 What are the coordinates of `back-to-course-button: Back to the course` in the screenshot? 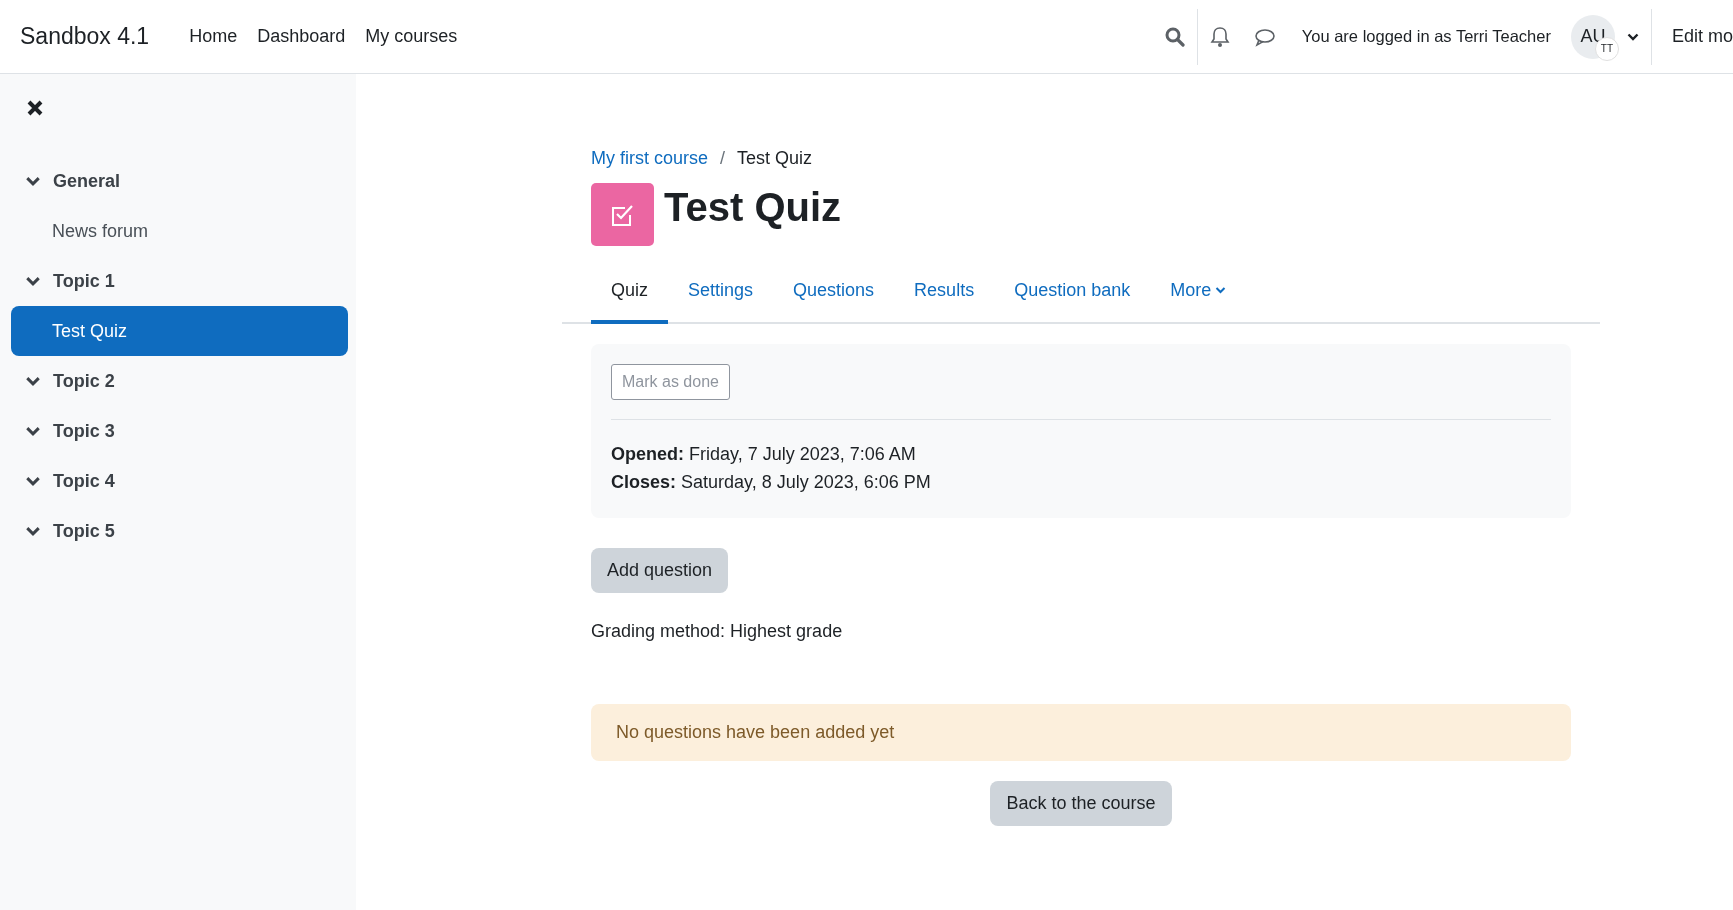 It's located at (1081, 803).